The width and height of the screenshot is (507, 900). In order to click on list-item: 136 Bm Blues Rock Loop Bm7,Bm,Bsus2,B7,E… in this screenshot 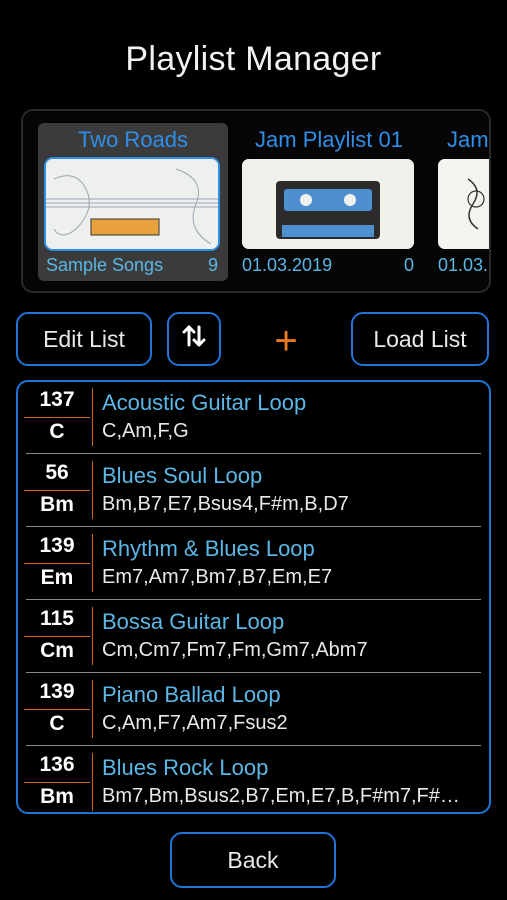, I will do `click(253, 779)`.